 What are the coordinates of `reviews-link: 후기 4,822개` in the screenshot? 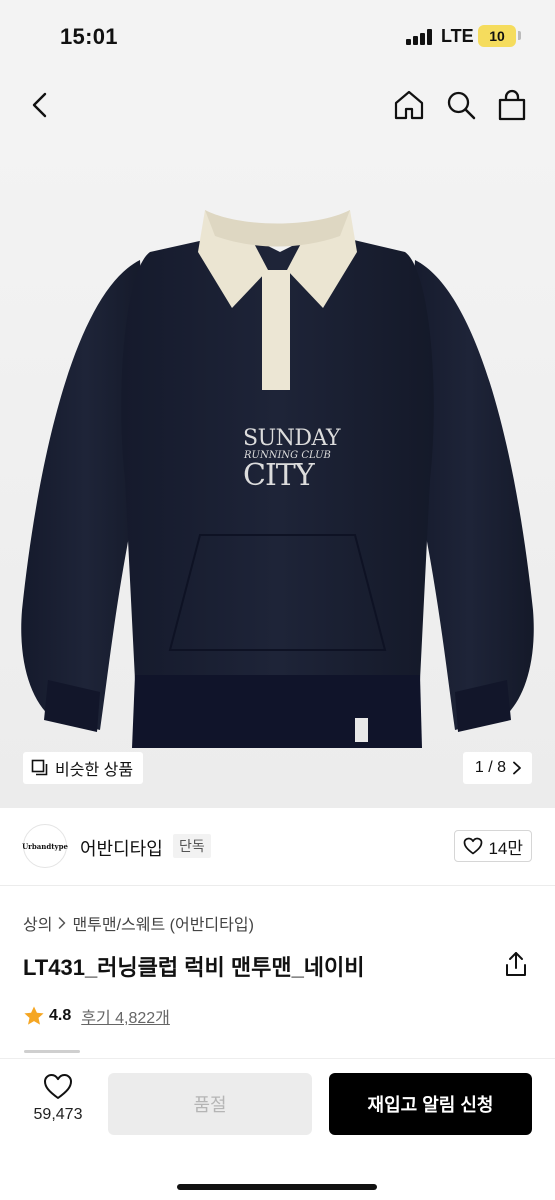 It's located at (125, 1016).